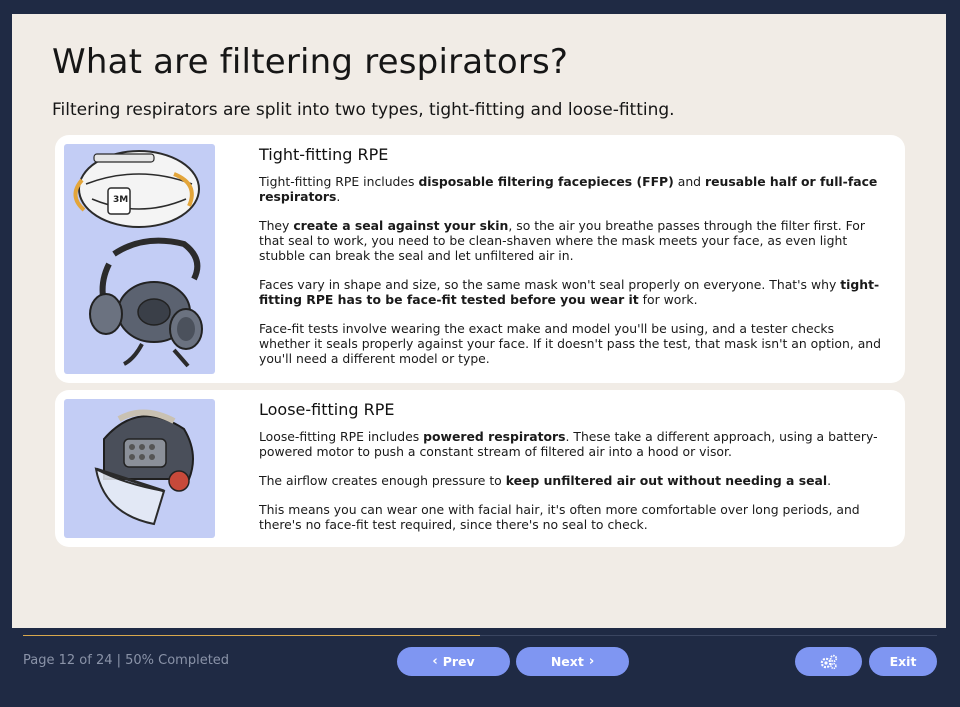  I want to click on powered-helmet-image, so click(144, 467).